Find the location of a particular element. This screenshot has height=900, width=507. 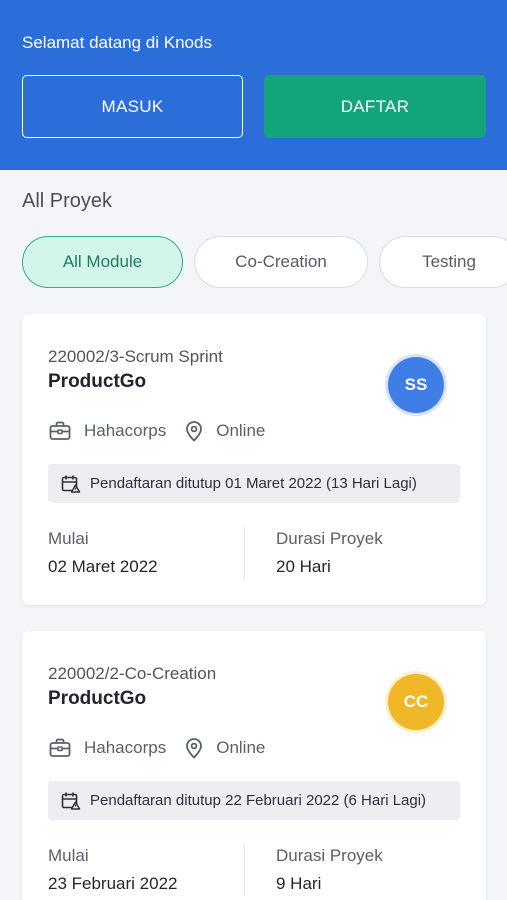

filter-chip-all-module: All Module is located at coordinates (102, 262).